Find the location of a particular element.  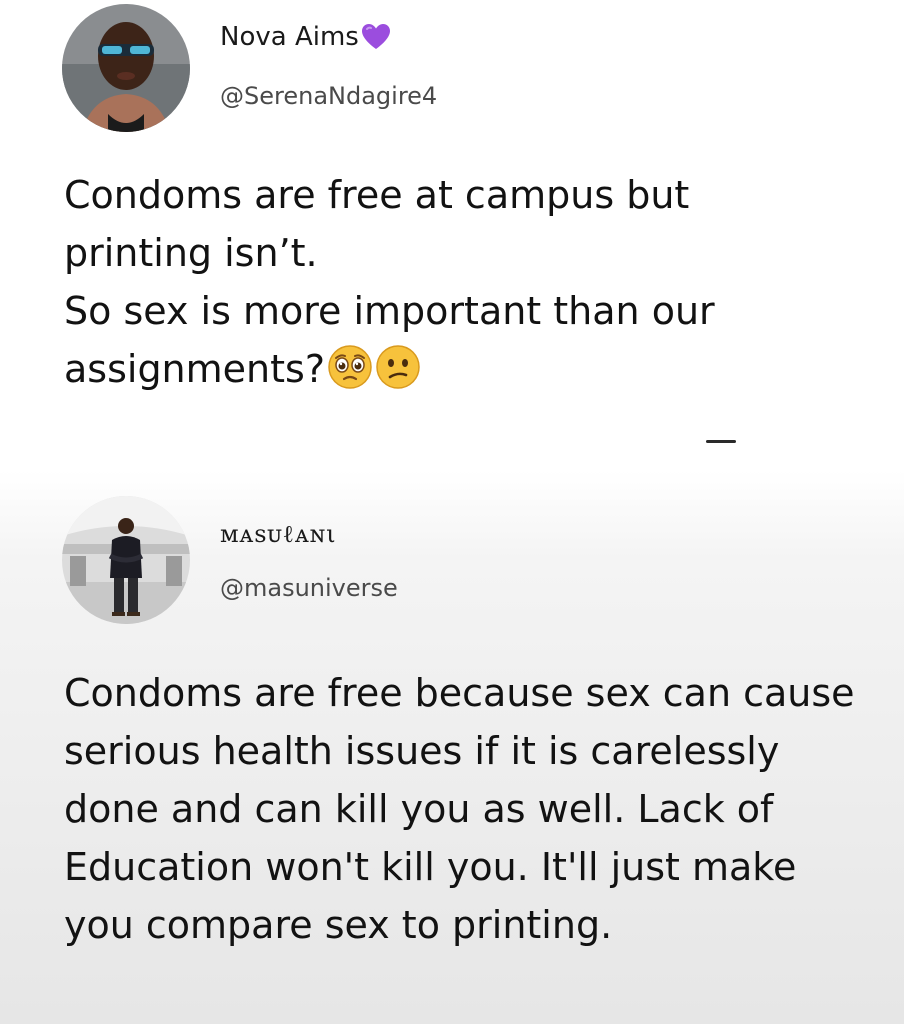

display-name-text: ᴍᴀsᴜℓᴀɴι is located at coordinates (278, 534).